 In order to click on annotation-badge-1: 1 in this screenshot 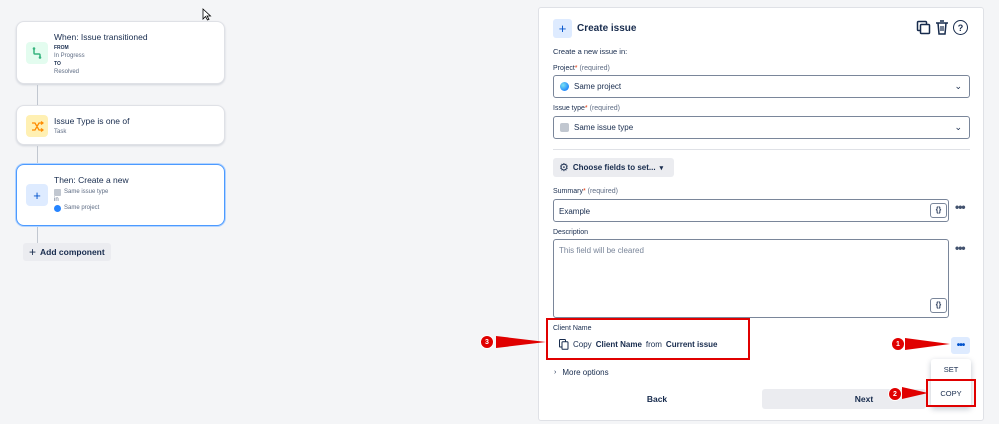, I will do `click(898, 344)`.